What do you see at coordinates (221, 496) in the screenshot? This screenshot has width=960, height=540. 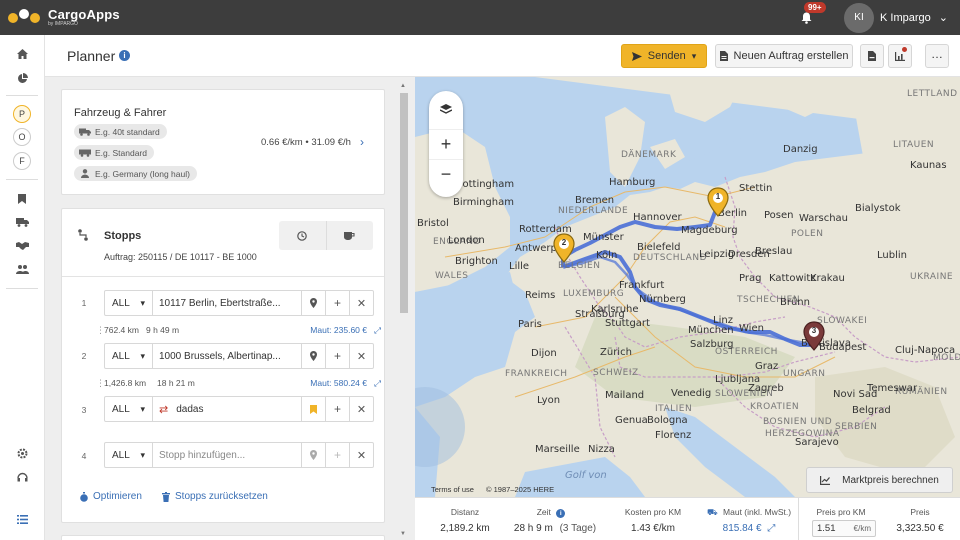 I see `reset-stops-label: Stopps zurücksetzen` at bounding box center [221, 496].